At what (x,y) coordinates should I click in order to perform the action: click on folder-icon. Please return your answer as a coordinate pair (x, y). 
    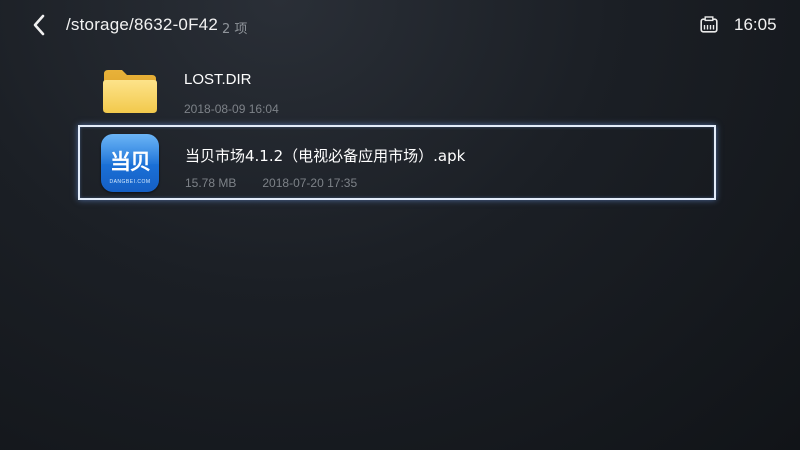
    Looking at the image, I should click on (130, 91).